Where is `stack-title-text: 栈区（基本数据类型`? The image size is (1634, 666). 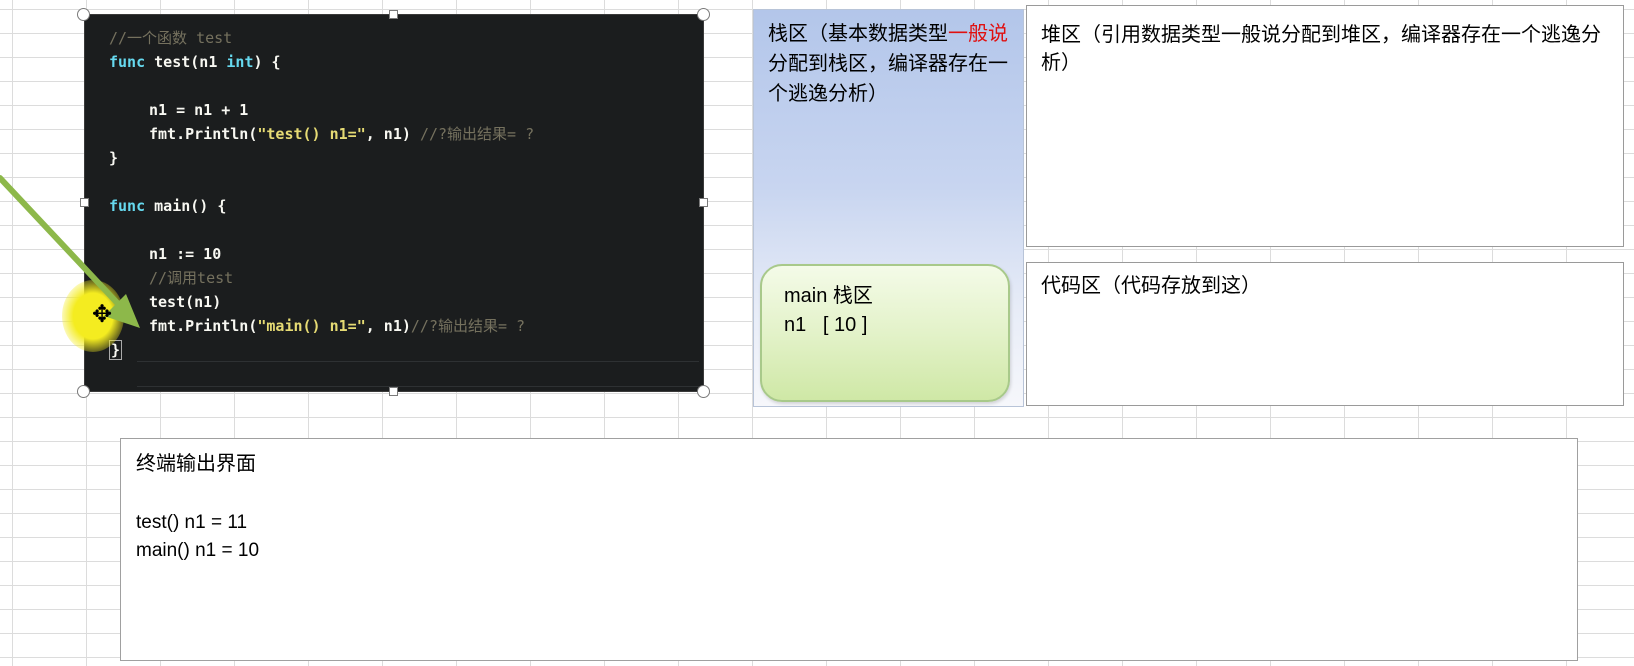 stack-title-text: 栈区（基本数据类型 is located at coordinates (858, 33).